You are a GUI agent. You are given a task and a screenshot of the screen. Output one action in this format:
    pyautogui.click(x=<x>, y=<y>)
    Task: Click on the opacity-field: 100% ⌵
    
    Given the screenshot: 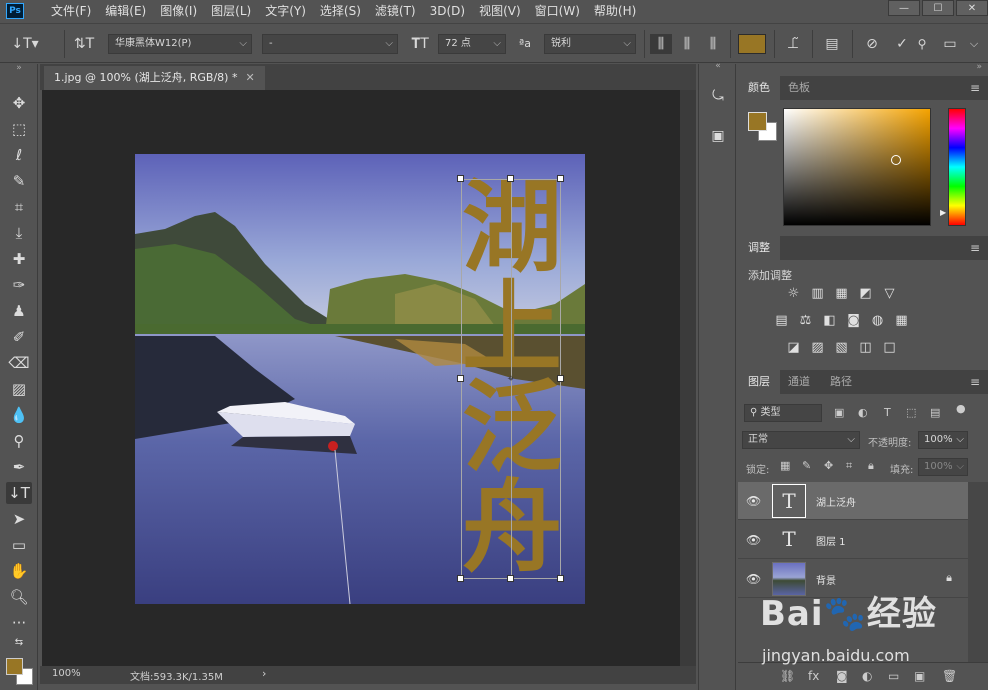 What is the action you would take?
    pyautogui.click(x=943, y=440)
    